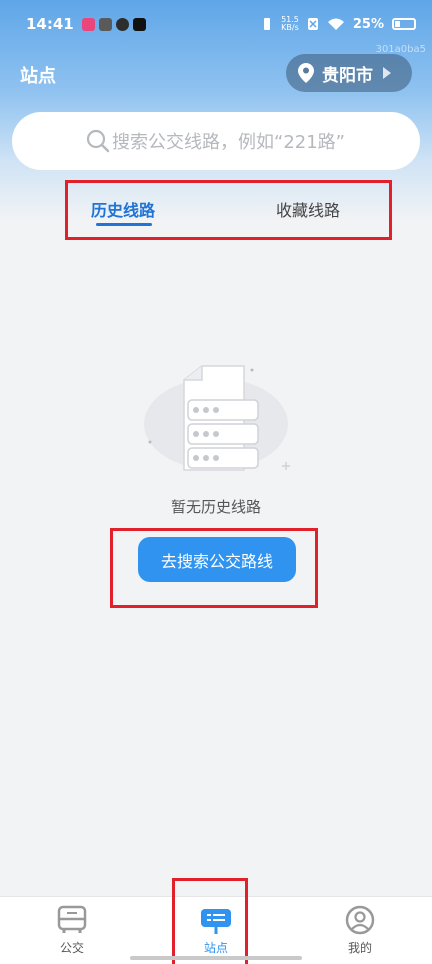 Image resolution: width=432 pixels, height=964 pixels. I want to click on tab-favorites-label: 收藏线路, so click(308, 210).